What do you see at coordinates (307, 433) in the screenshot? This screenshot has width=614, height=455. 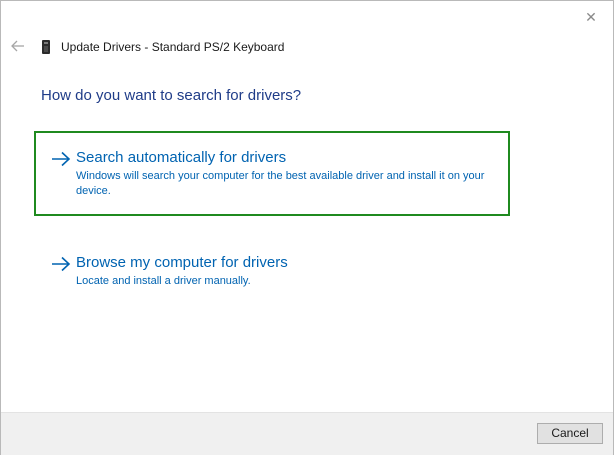 I see `dialog-footer: Cancel` at bounding box center [307, 433].